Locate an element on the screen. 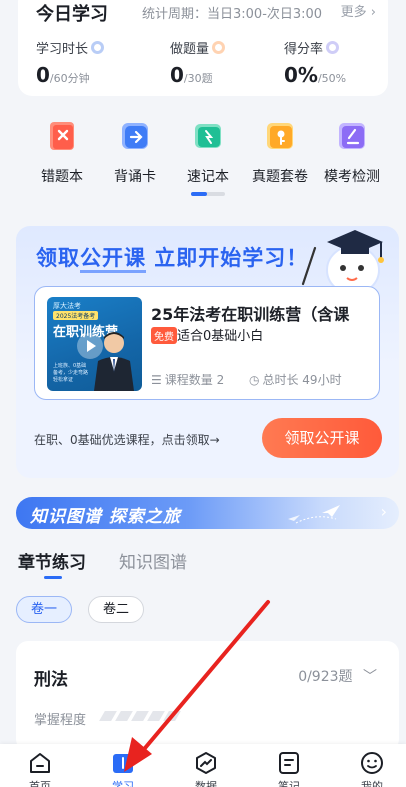 Image resolution: width=406 pixels, height=787 pixels. thumb-brand: 厚大法考 is located at coordinates (67, 306).